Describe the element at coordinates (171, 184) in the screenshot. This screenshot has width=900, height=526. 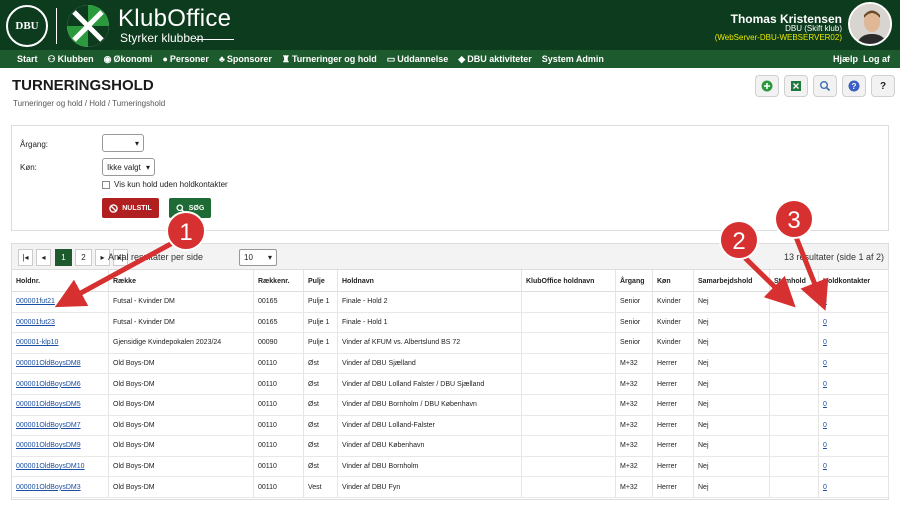
I see `no-contacts-checkbox-label: Vis kun hold uden holdkontakter` at that location.